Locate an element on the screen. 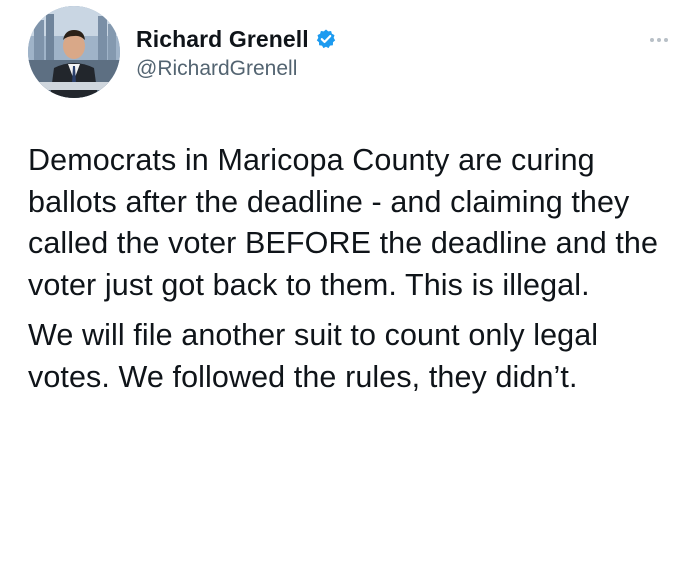  more-options-button is located at coordinates (659, 40).